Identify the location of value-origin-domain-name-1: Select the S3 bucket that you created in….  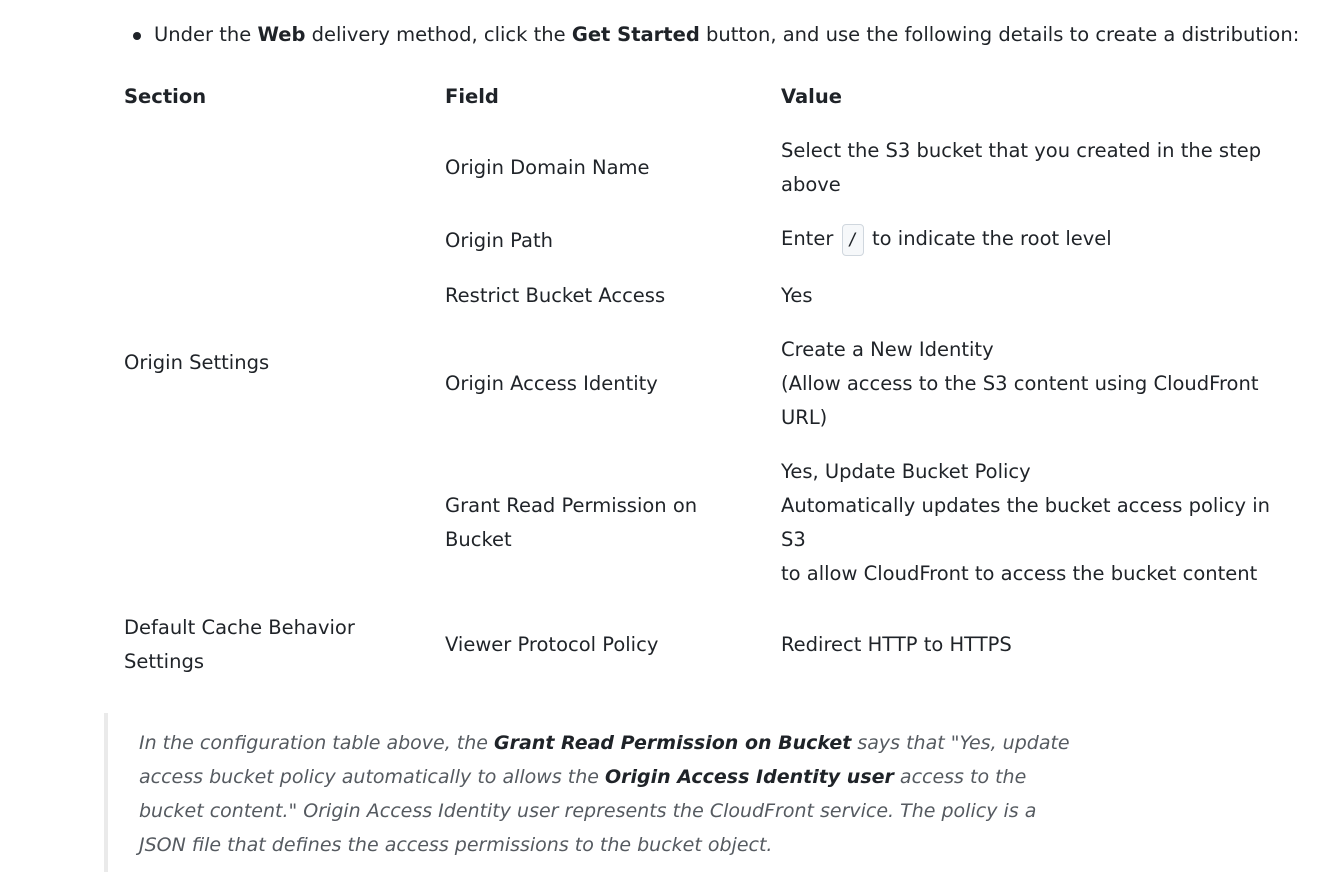
(1021, 150).